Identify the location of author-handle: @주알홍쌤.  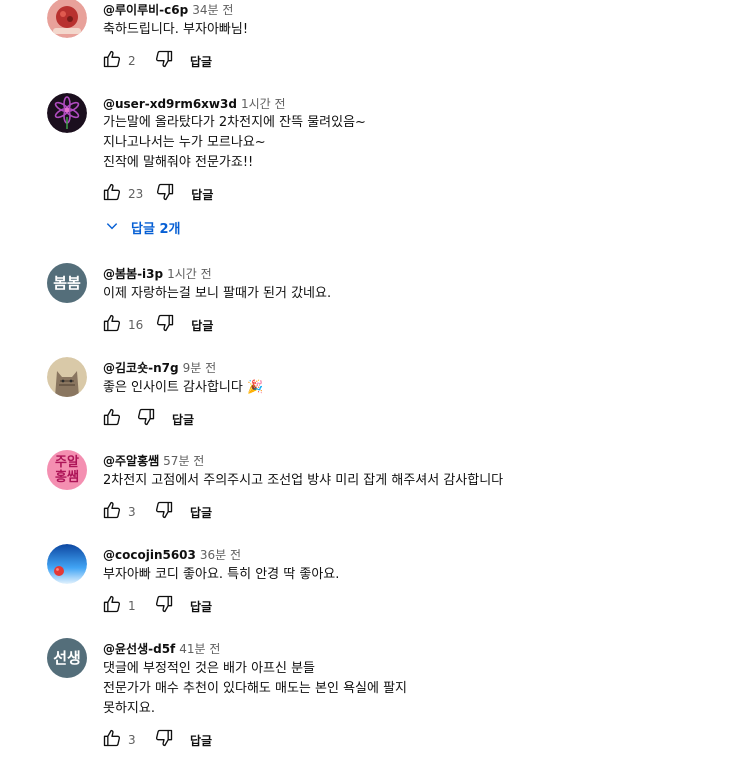
(131, 461).